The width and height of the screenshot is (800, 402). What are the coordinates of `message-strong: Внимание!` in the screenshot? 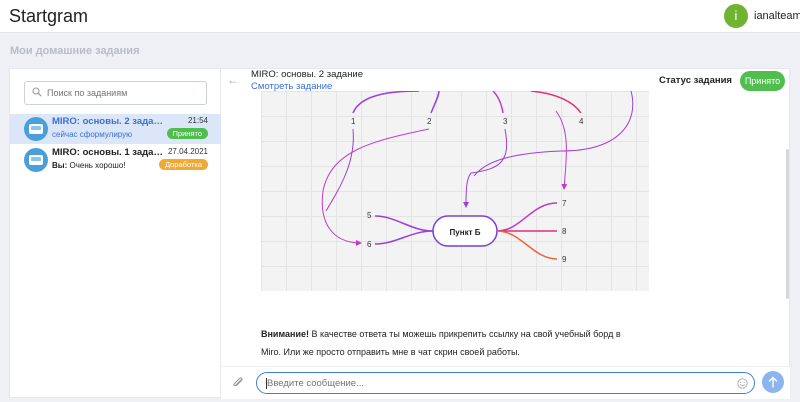 It's located at (285, 334).